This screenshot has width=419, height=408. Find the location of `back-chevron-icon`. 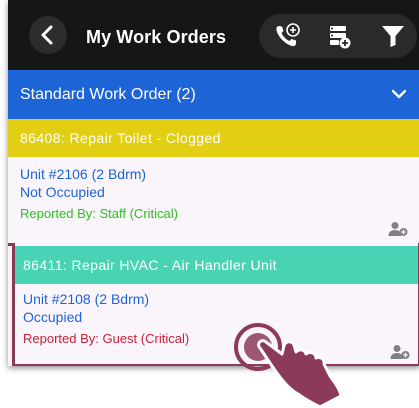

back-chevron-icon is located at coordinates (47, 35).